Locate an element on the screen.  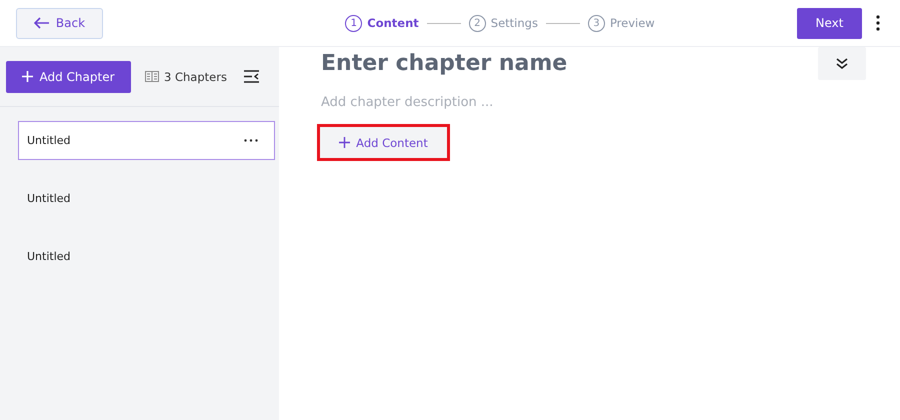
expand-button is located at coordinates (842, 63).